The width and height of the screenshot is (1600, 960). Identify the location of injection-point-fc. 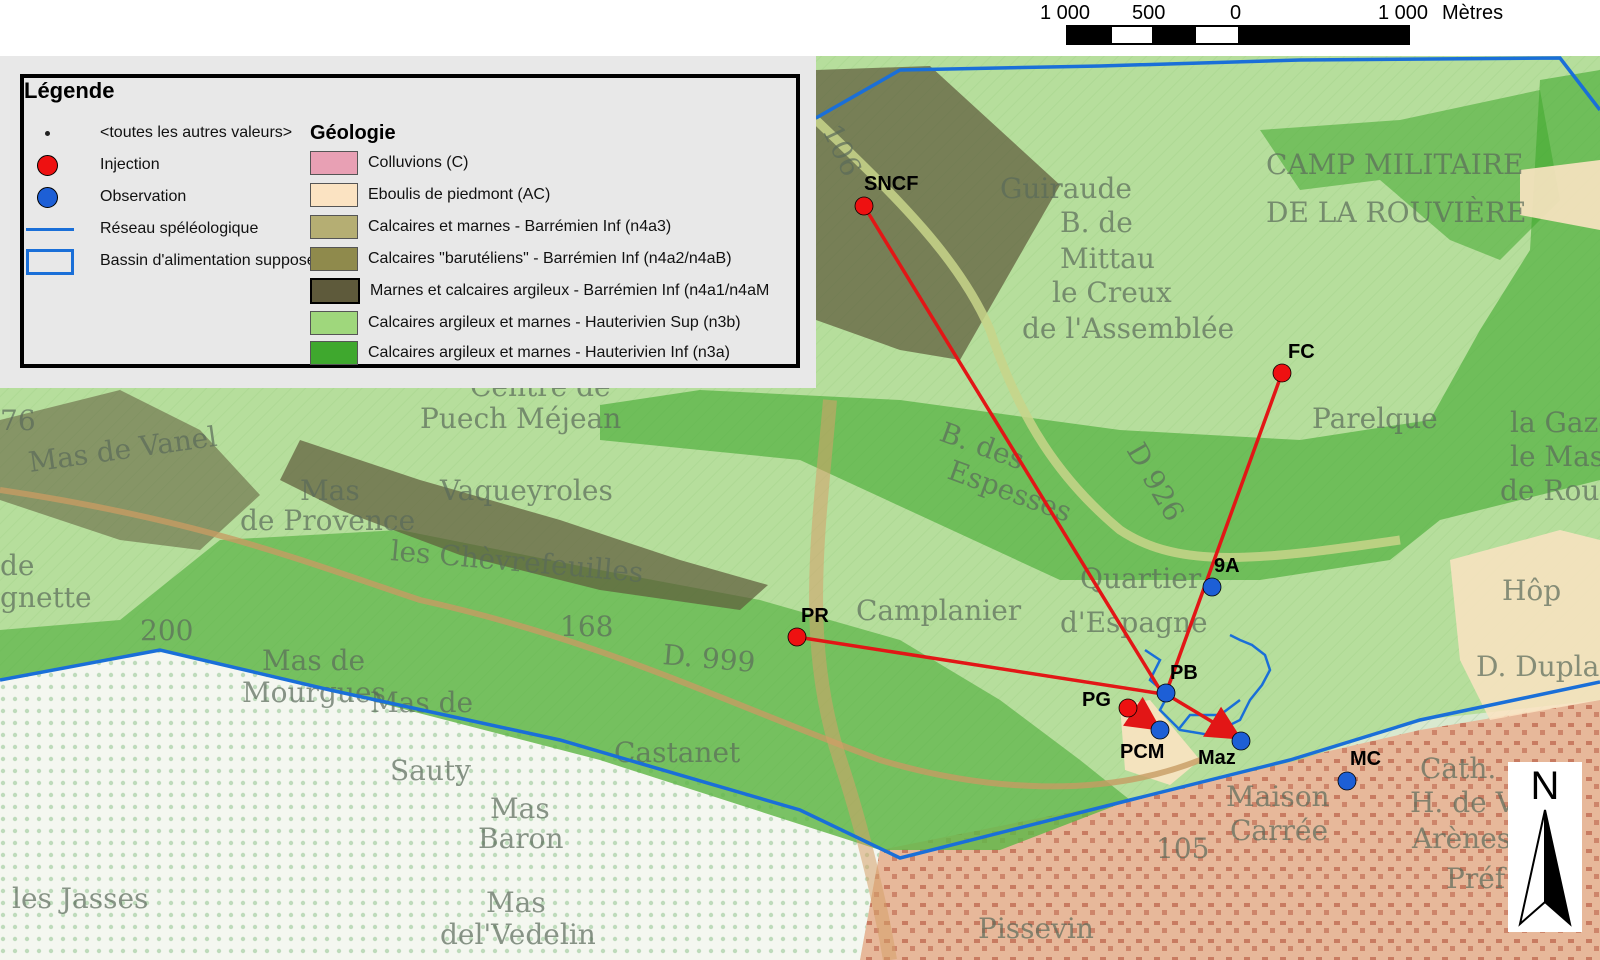
(1282, 373).